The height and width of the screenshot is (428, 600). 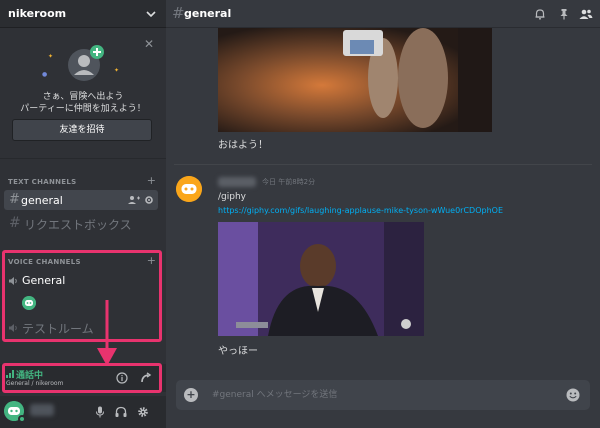 What do you see at coordinates (383, 14) in the screenshot?
I see `channel-header: # general` at bounding box center [383, 14].